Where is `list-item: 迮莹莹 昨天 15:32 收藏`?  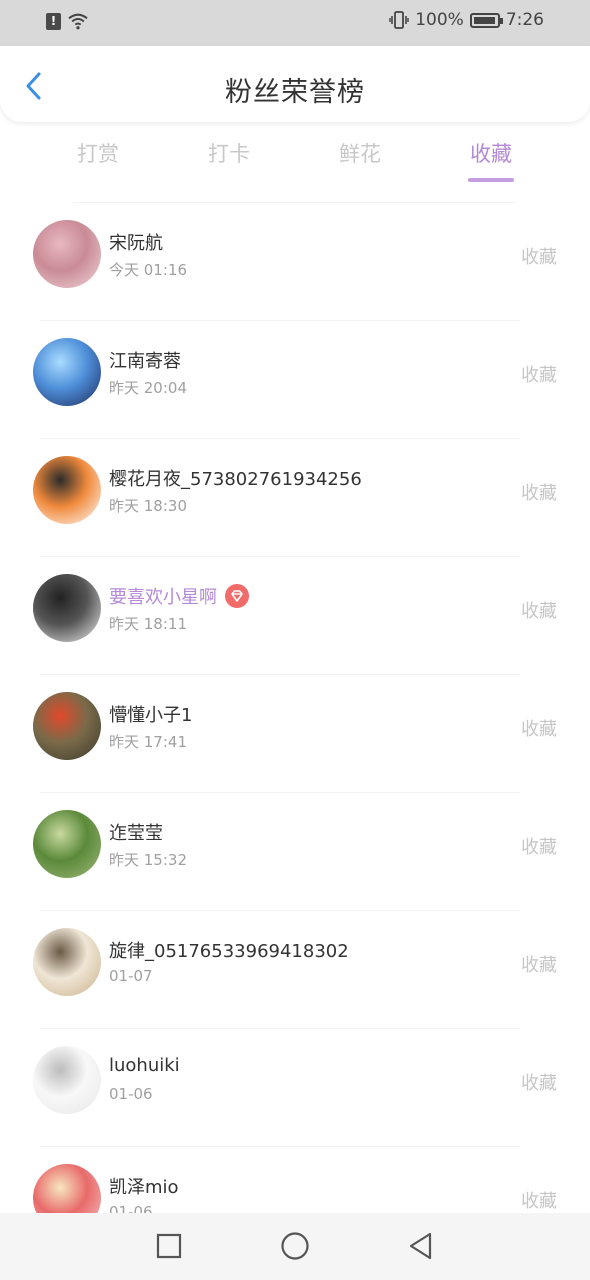
list-item: 迮莹莹 昨天 15:32 收藏 is located at coordinates (295, 852).